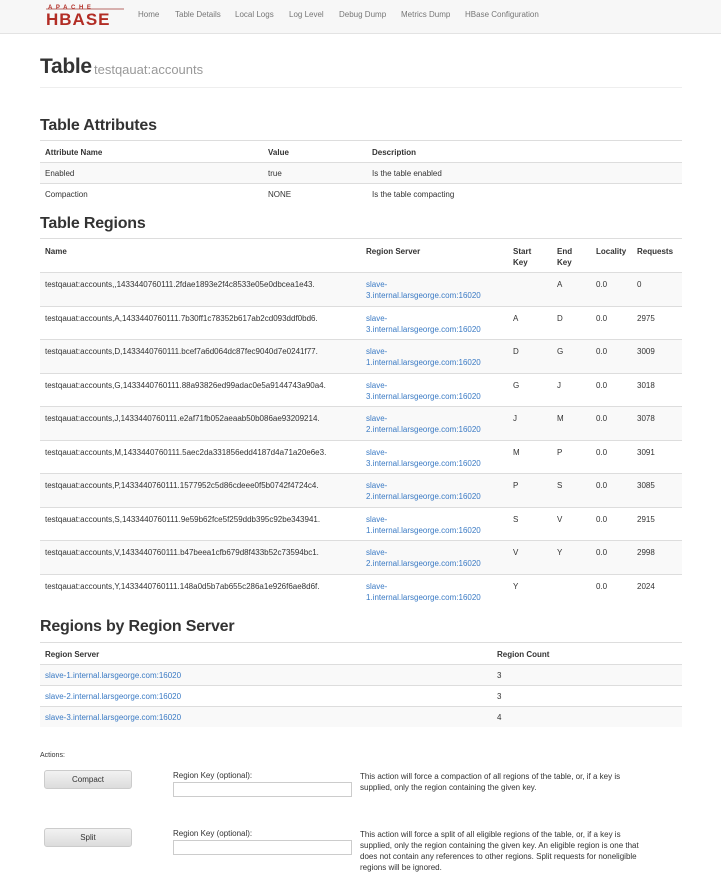 Image resolution: width=721 pixels, height=891 pixels. I want to click on region-start-key: P, so click(516, 485).